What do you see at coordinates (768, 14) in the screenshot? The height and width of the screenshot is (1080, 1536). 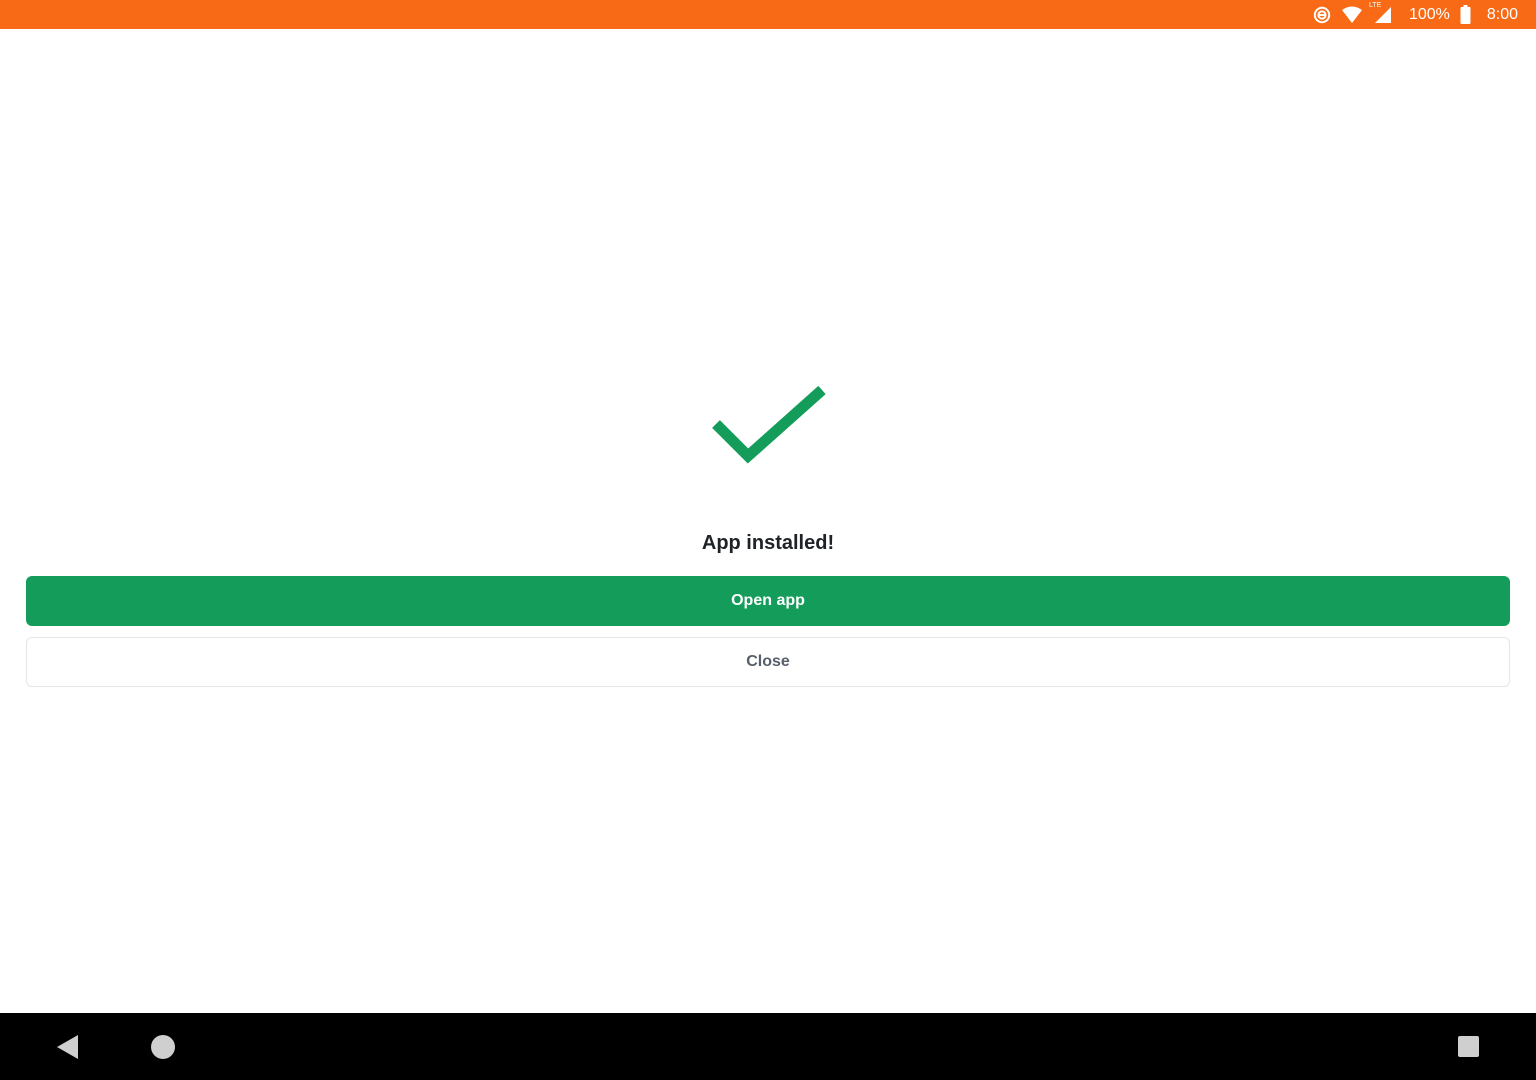 I see `status-bar: LTE 100% 8:00` at bounding box center [768, 14].